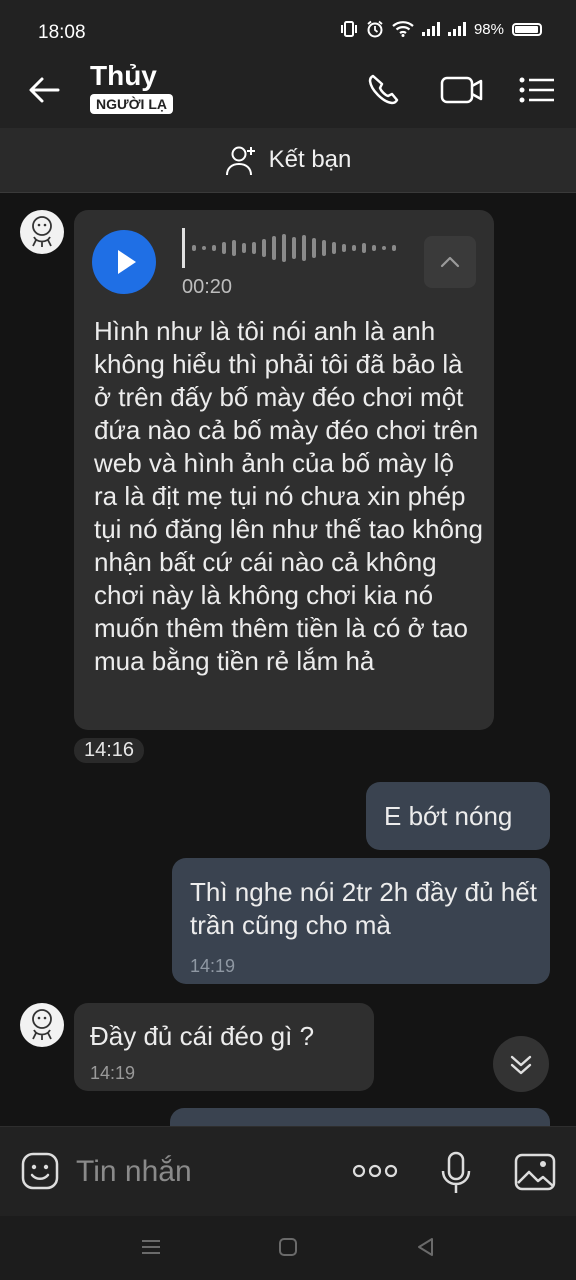 The height and width of the screenshot is (1280, 576). Describe the element at coordinates (131, 104) in the screenshot. I see `stranger-badge: NGƯỜI LẠ` at that location.